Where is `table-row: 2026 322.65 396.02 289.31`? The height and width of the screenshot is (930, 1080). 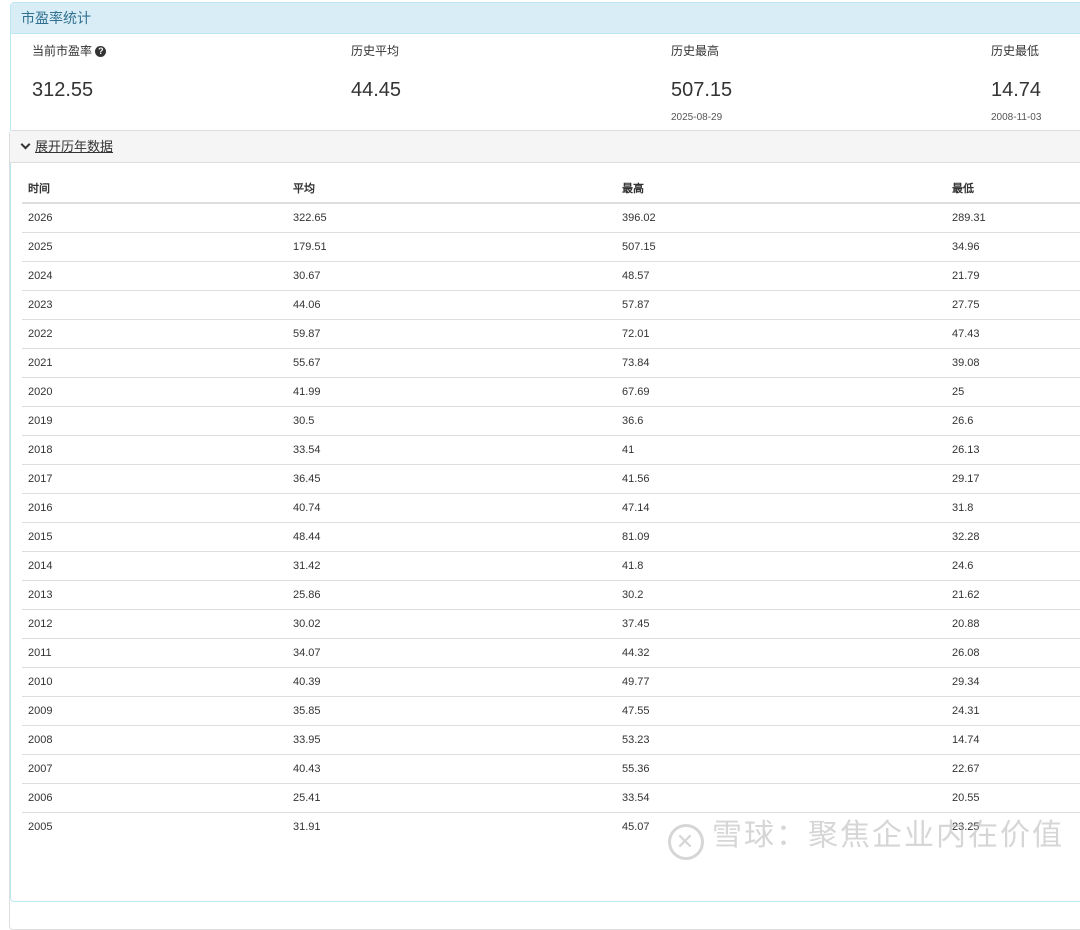
table-row: 2026 322.65 396.02 289.31 is located at coordinates (551, 217).